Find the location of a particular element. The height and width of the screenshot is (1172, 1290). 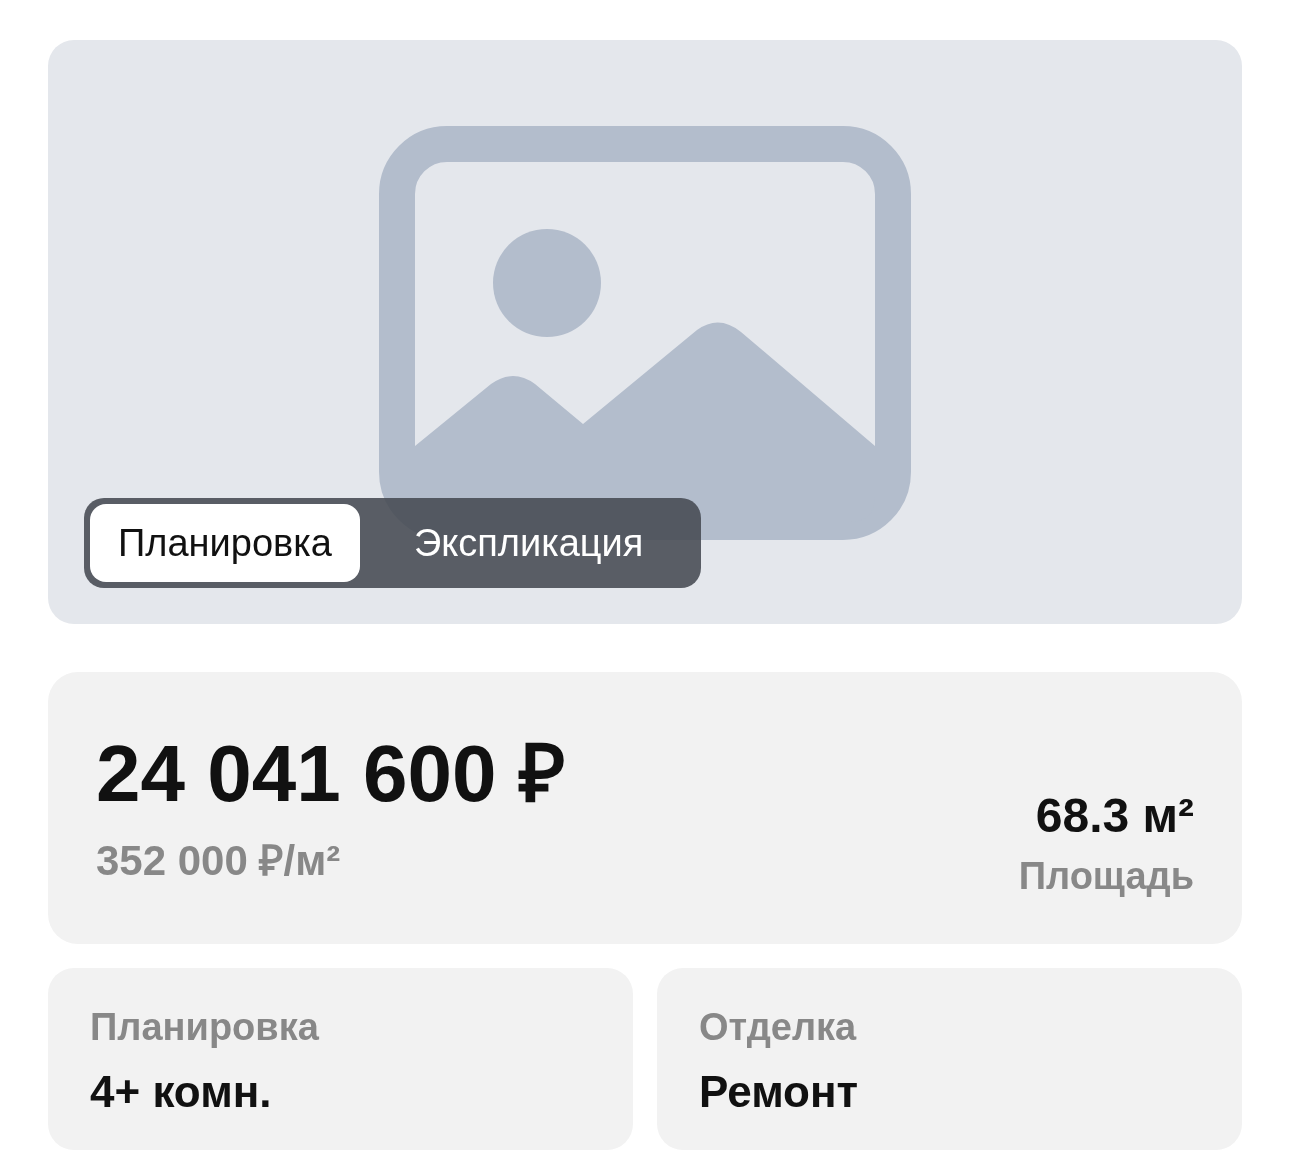

area-value: 68.3 м² is located at coordinates (1114, 815).